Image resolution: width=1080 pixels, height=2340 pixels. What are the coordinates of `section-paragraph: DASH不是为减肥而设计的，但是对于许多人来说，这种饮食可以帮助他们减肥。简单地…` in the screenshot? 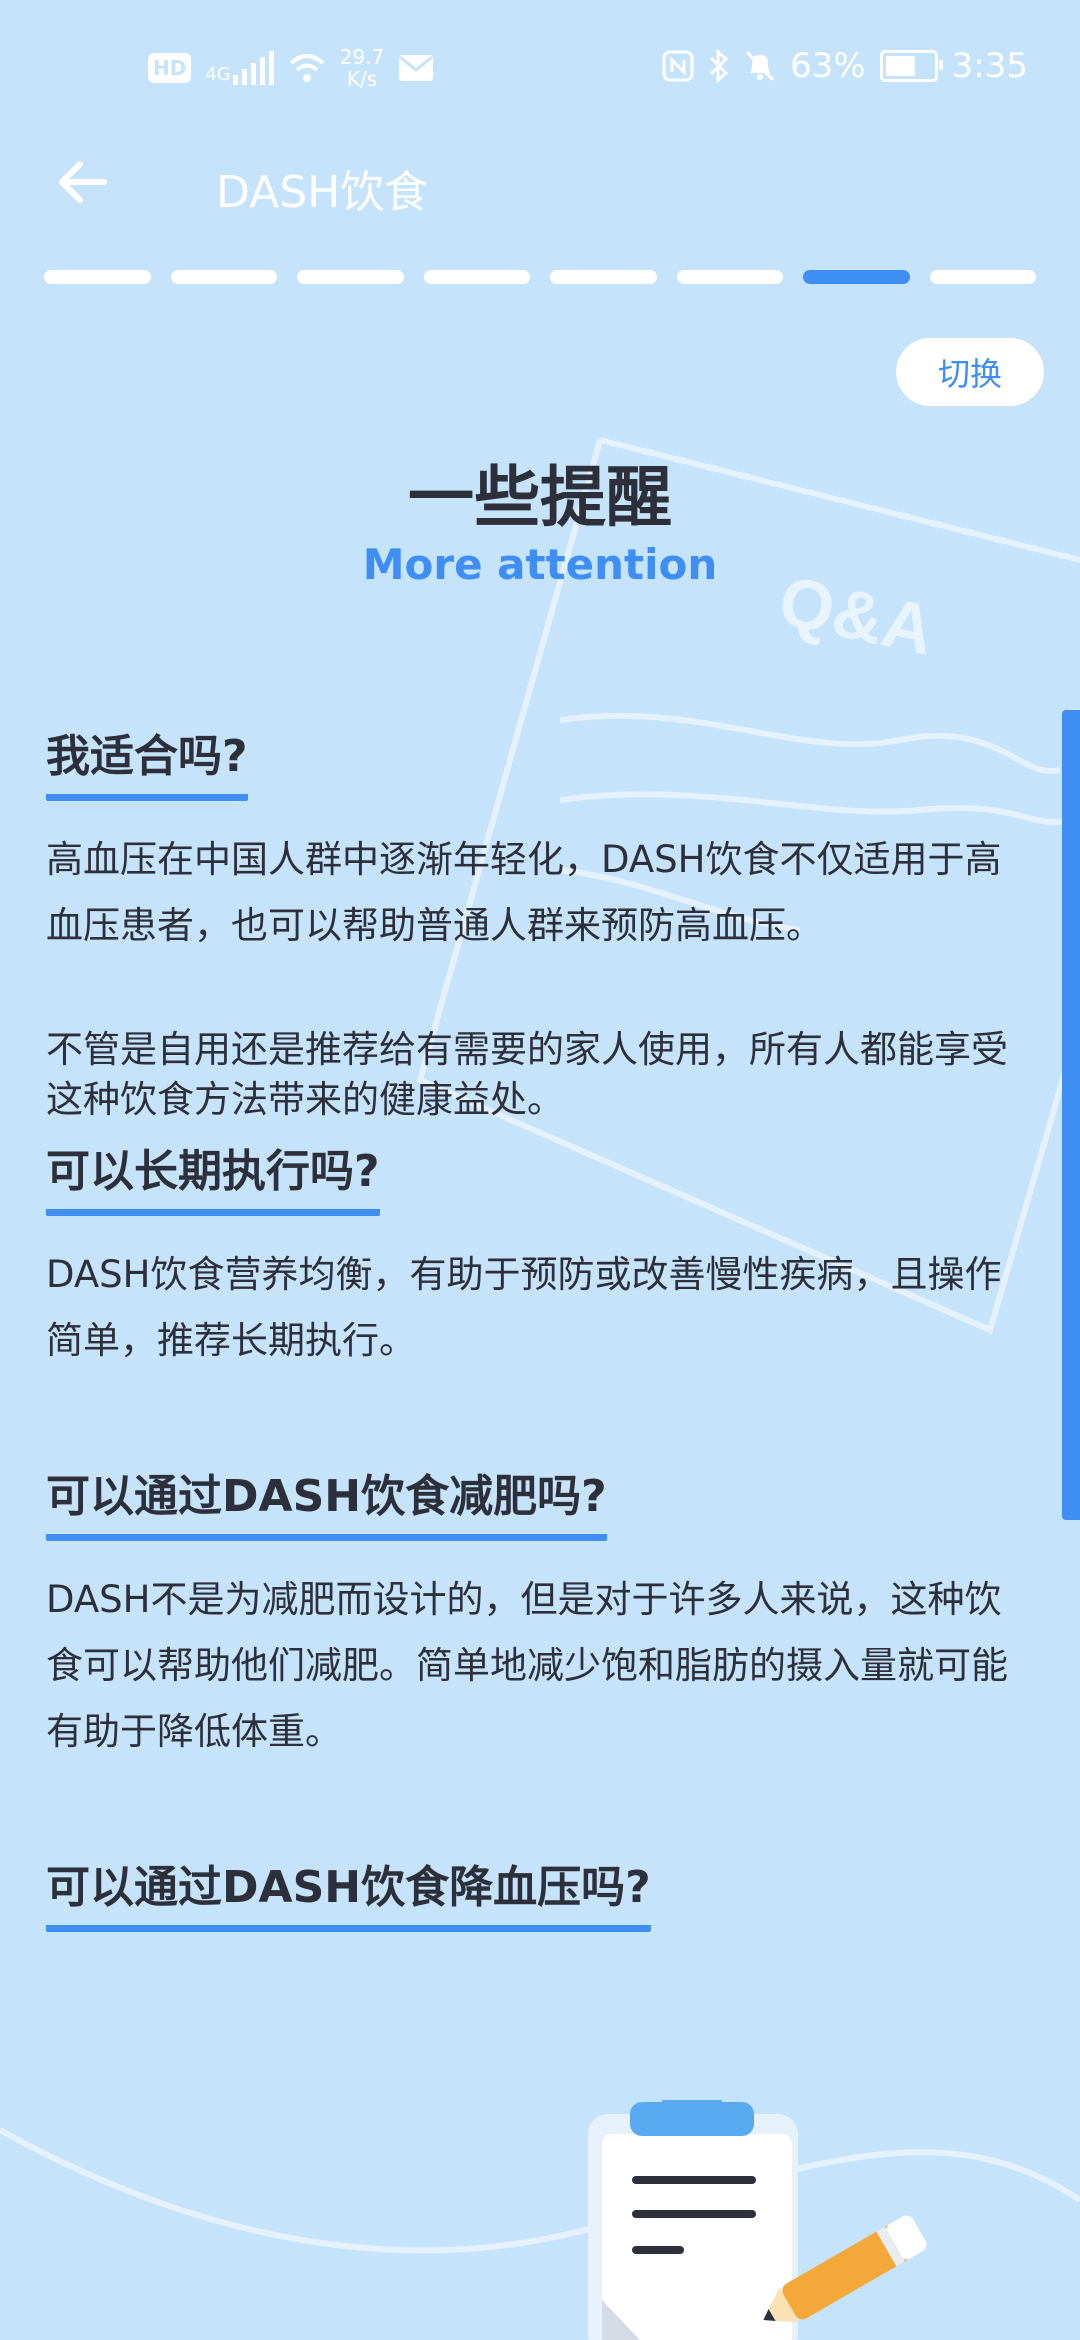 It's located at (527, 1665).